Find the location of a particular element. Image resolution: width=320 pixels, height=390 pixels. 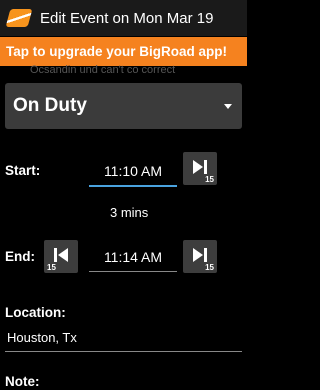

app-logo-icon is located at coordinates (19, 18).